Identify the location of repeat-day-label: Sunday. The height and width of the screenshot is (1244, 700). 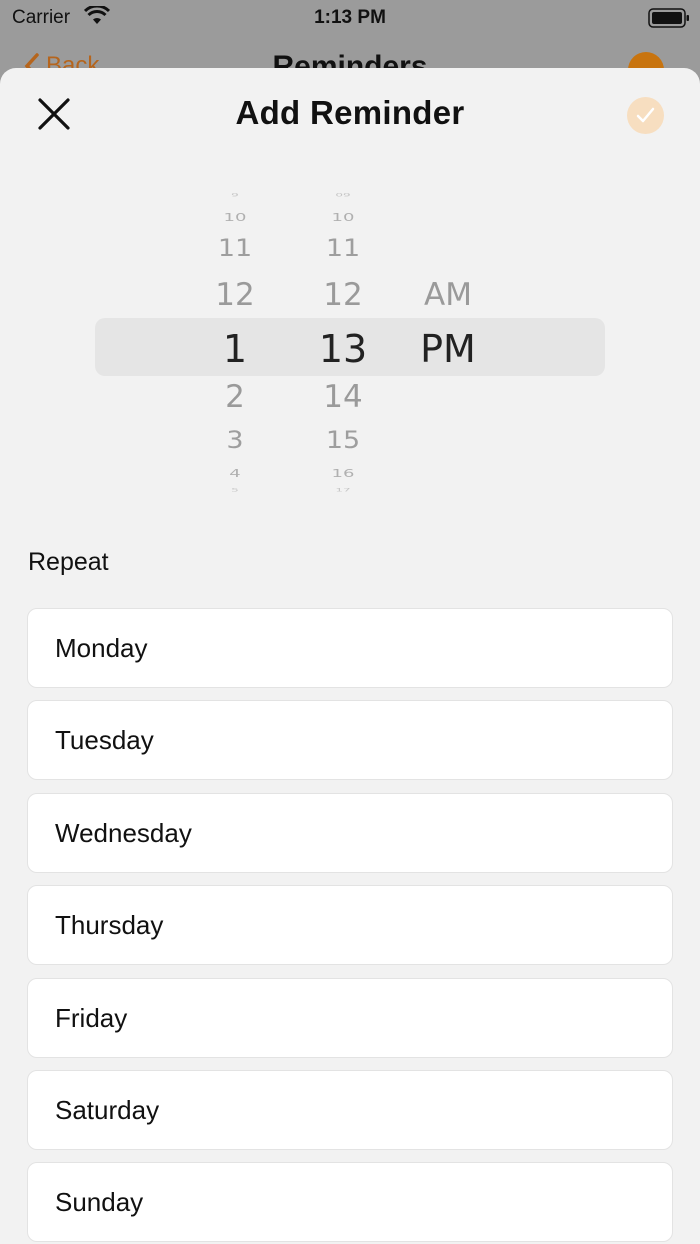
(99, 1202).